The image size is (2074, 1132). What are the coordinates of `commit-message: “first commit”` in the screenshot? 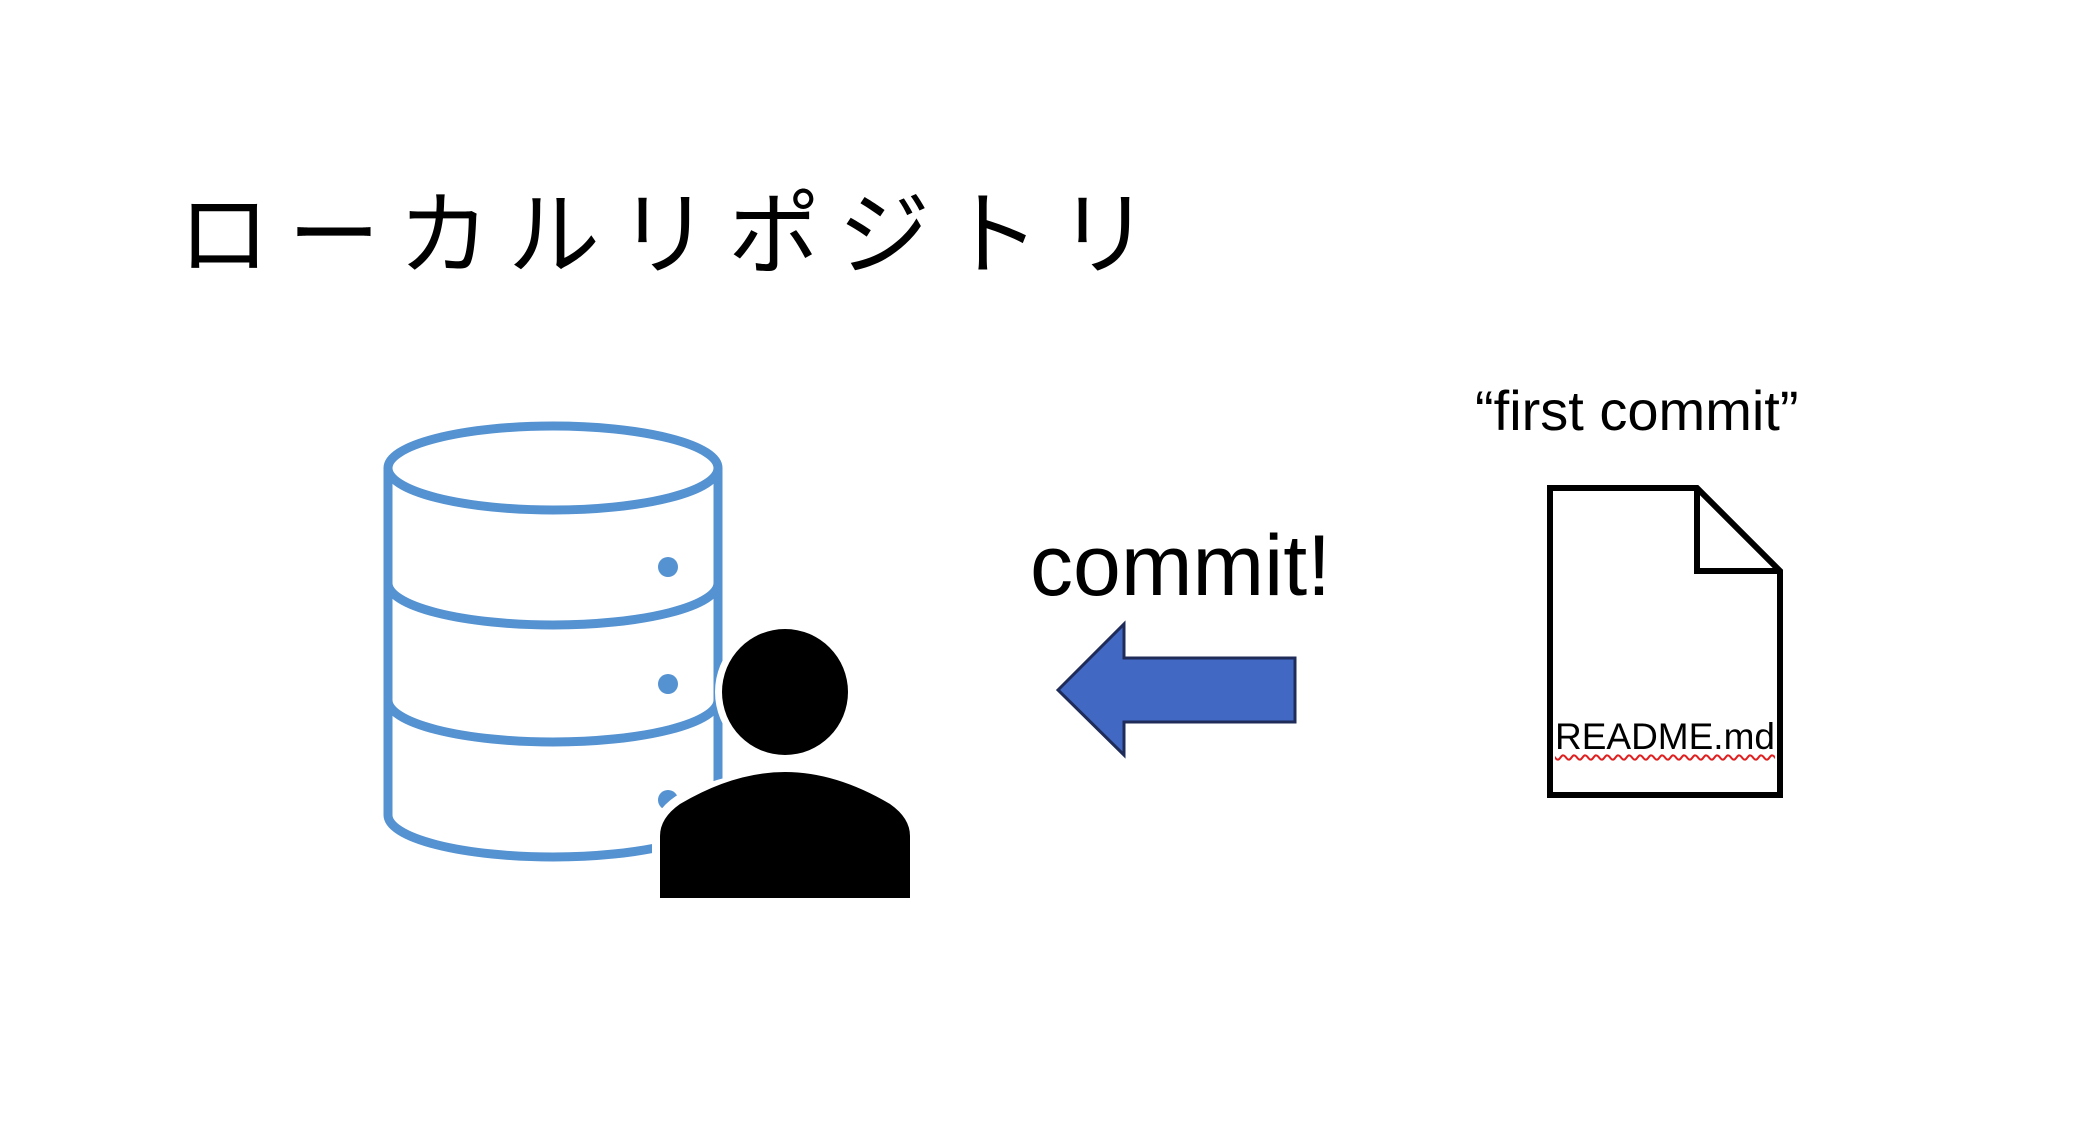 It's located at (1637, 410).